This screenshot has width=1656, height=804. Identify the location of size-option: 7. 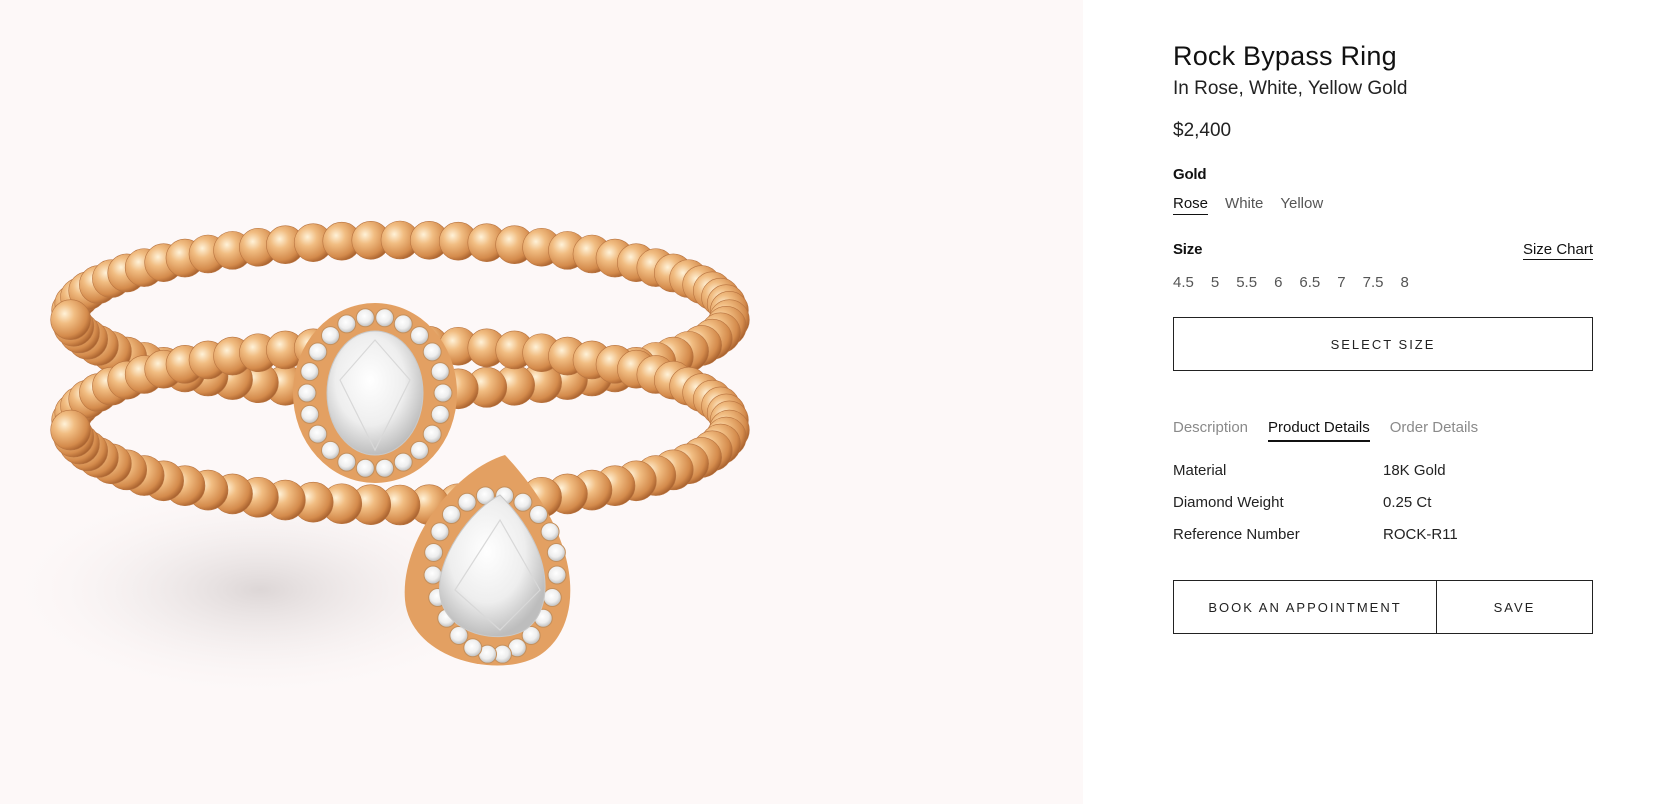
(1341, 282).